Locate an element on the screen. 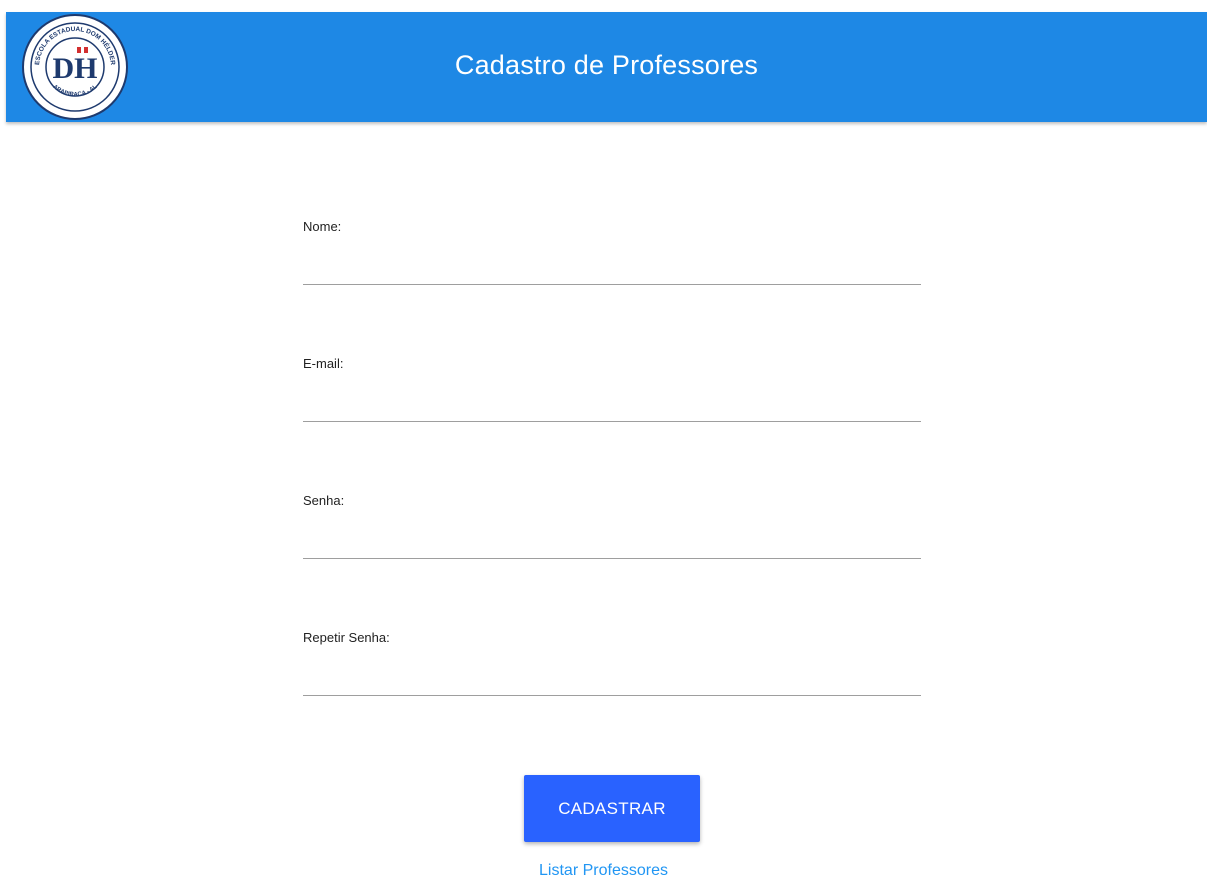 The width and height of the screenshot is (1207, 888). password-input is located at coordinates (612, 541).